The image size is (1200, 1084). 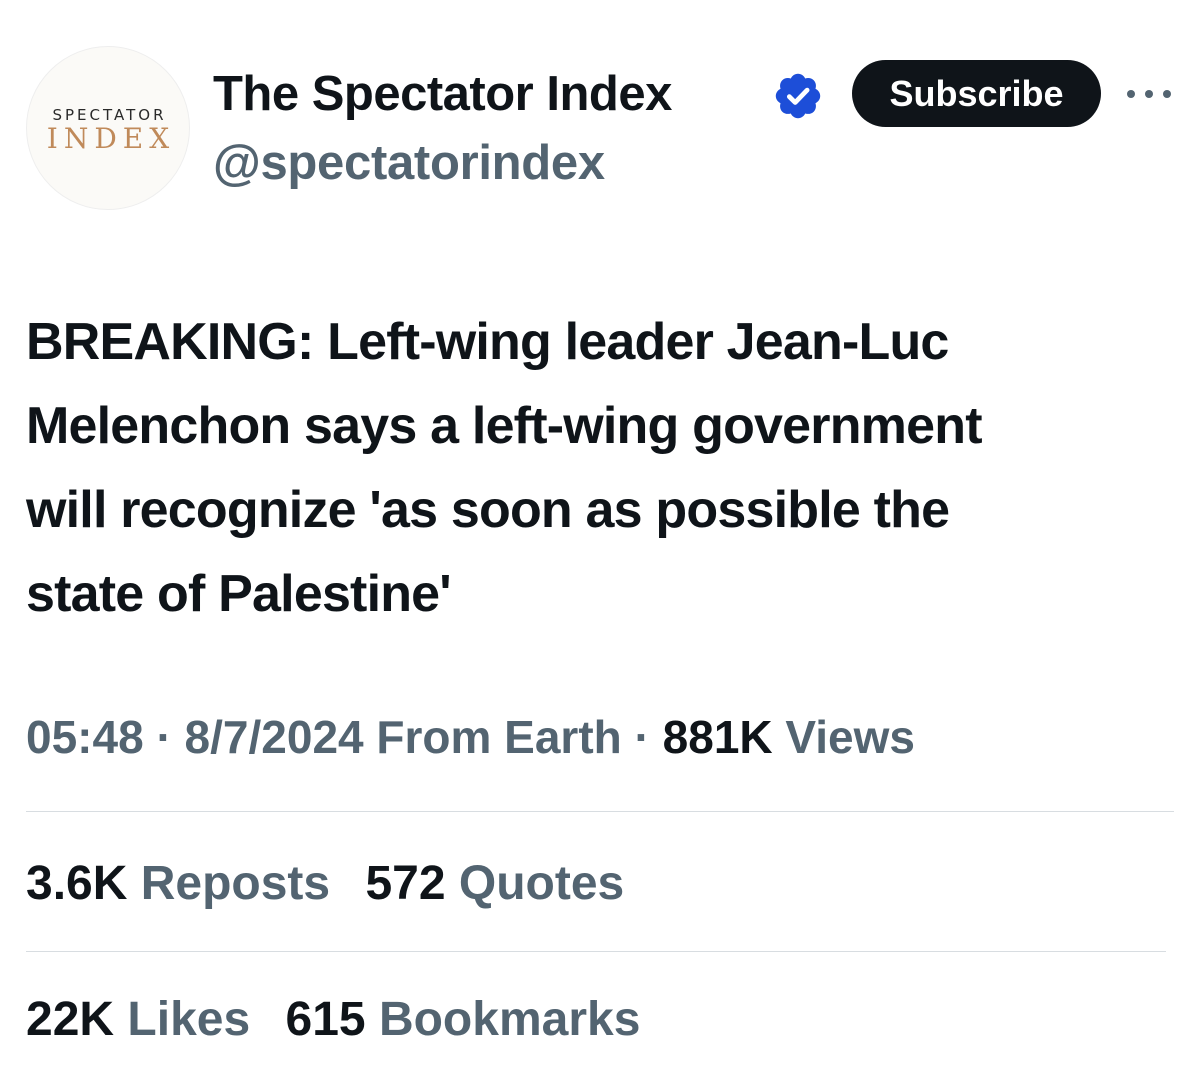 I want to click on tweet-meta: 05:48 · 8/7/2024 From Earth · 881K Views, so click(x=470, y=737).